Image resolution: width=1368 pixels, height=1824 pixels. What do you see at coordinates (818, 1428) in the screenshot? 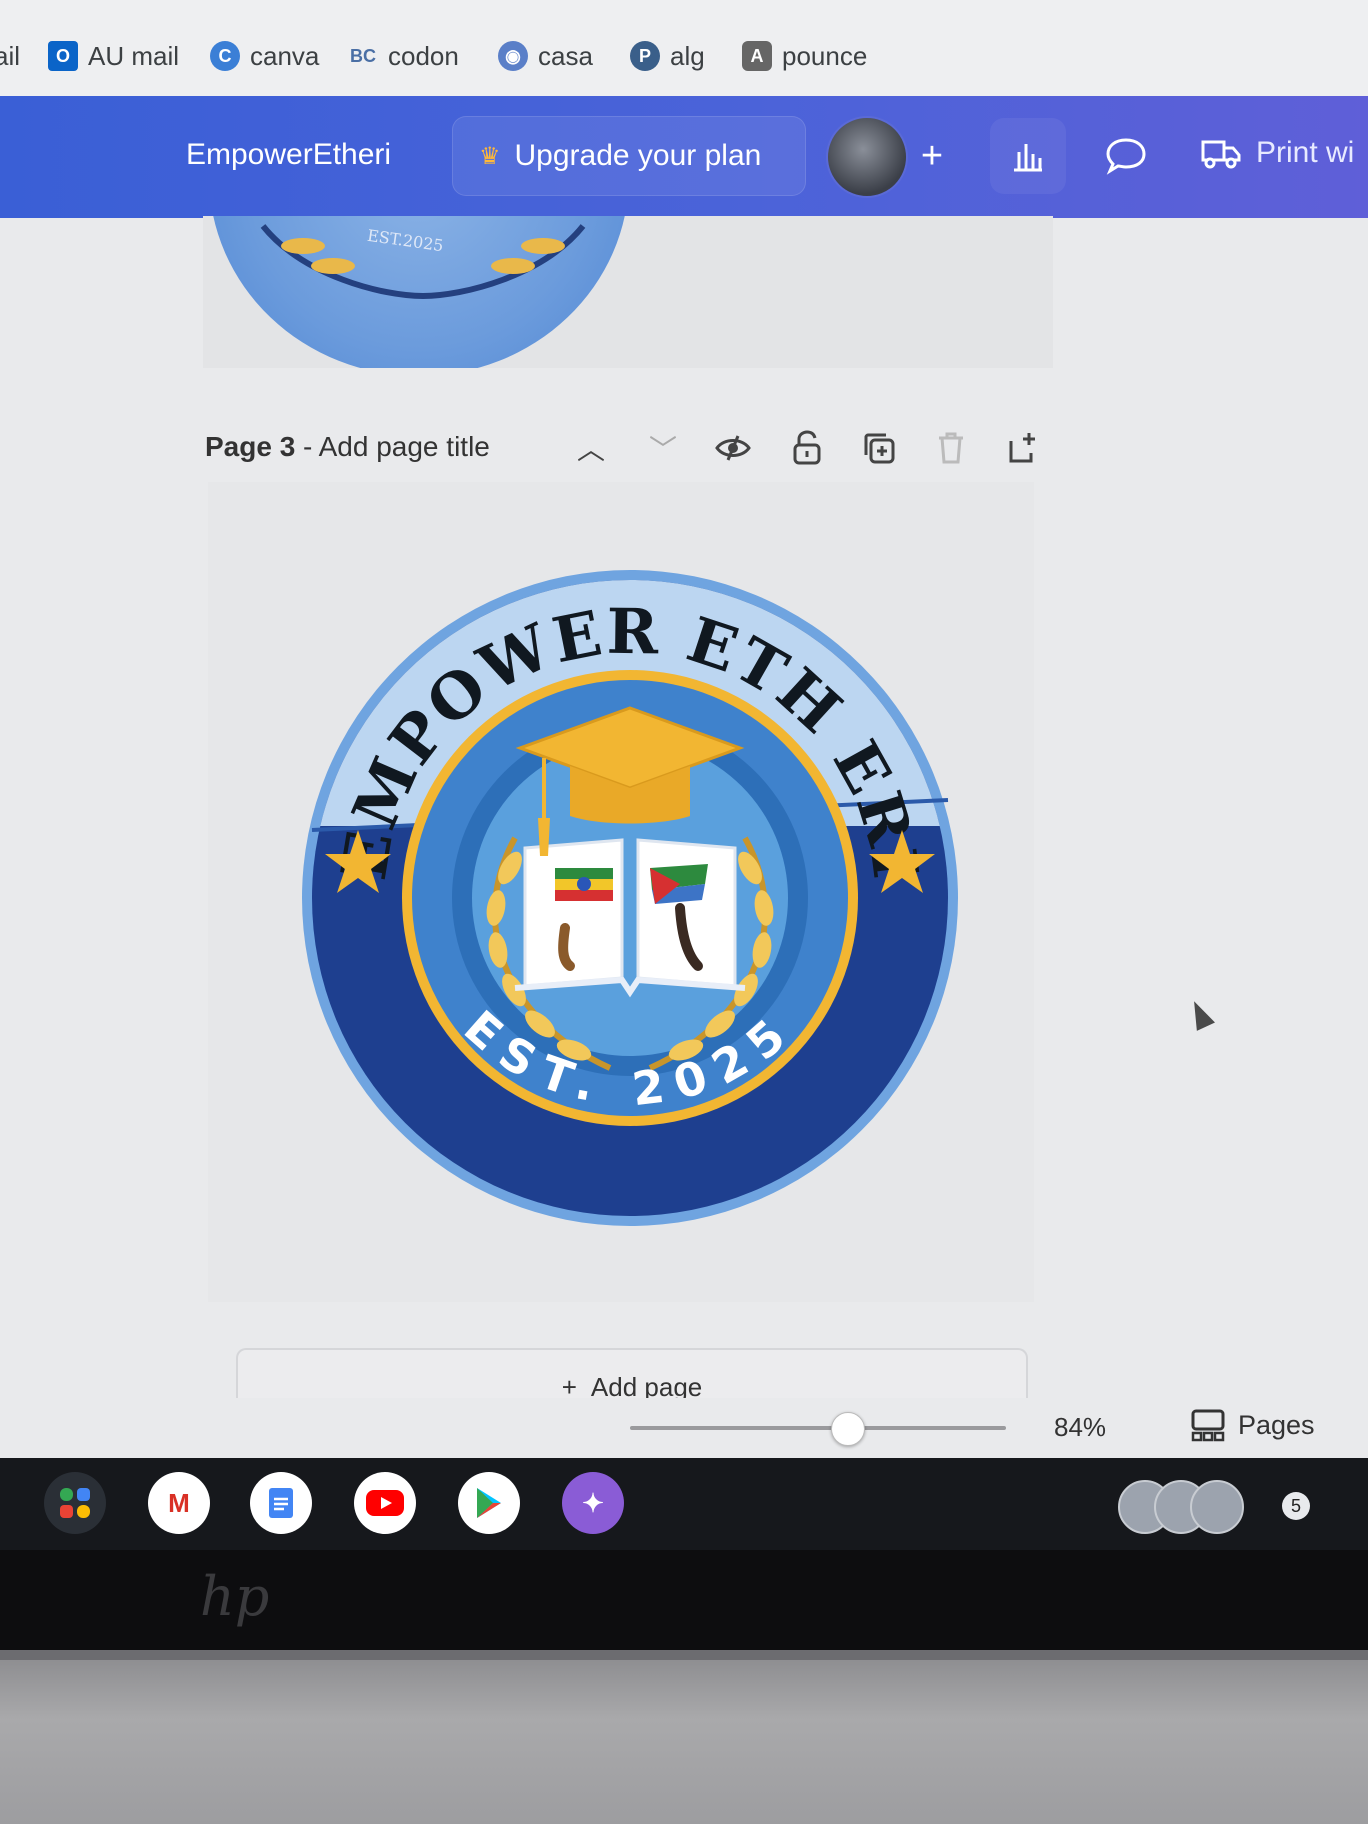
I see `zoom-slider` at bounding box center [818, 1428].